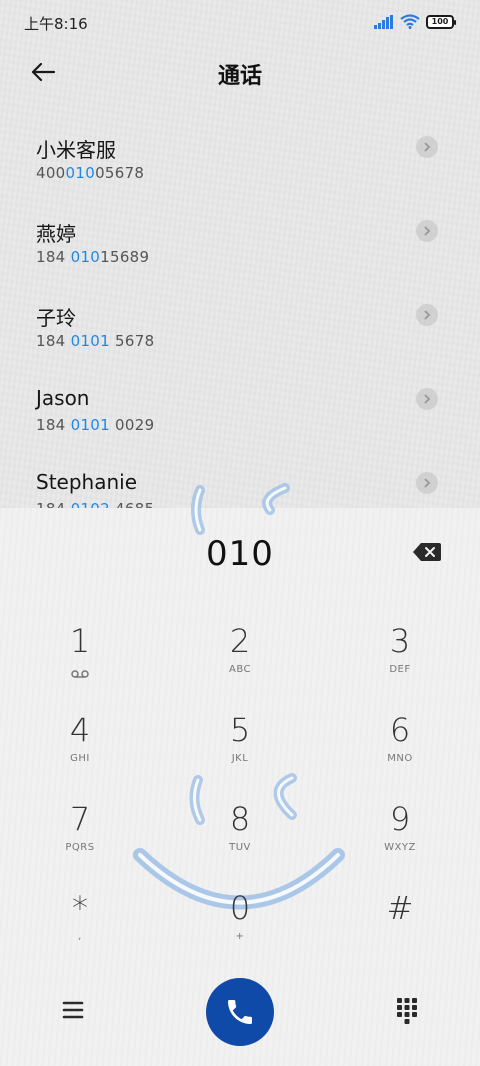  I want to click on dial-key-5: 5 JKL, so click(240, 751).